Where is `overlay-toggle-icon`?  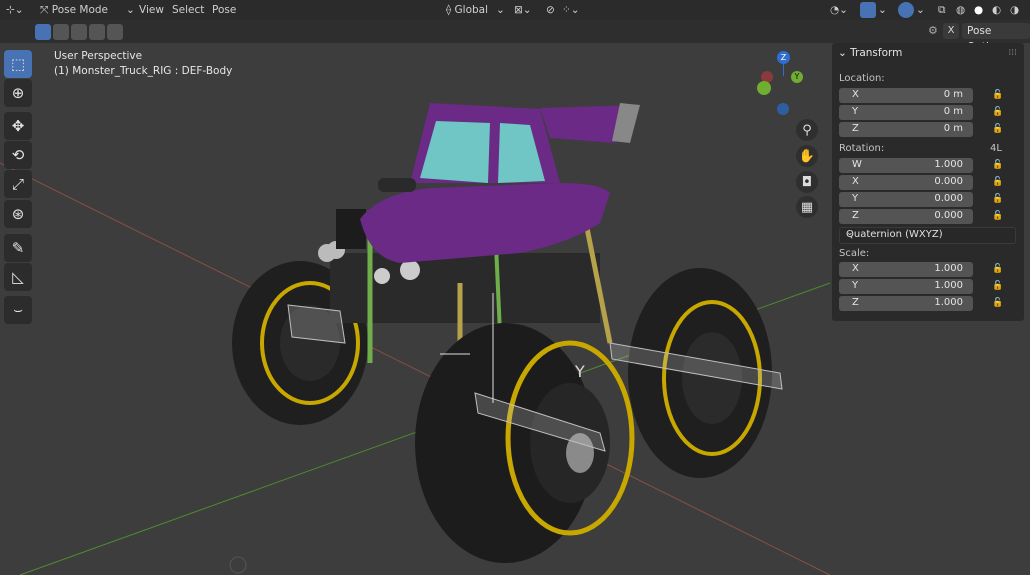
overlay-toggle-icon is located at coordinates (906, 10).